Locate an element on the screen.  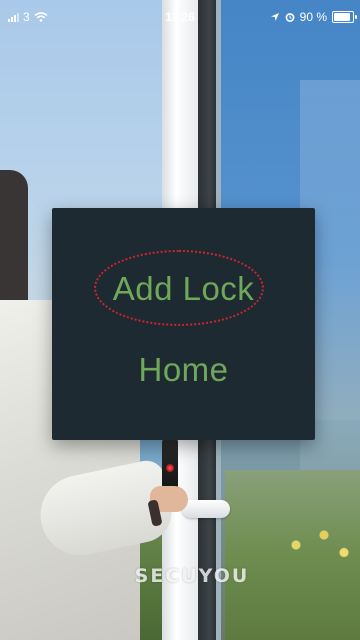
location-arrow-icon is located at coordinates (274, 17).